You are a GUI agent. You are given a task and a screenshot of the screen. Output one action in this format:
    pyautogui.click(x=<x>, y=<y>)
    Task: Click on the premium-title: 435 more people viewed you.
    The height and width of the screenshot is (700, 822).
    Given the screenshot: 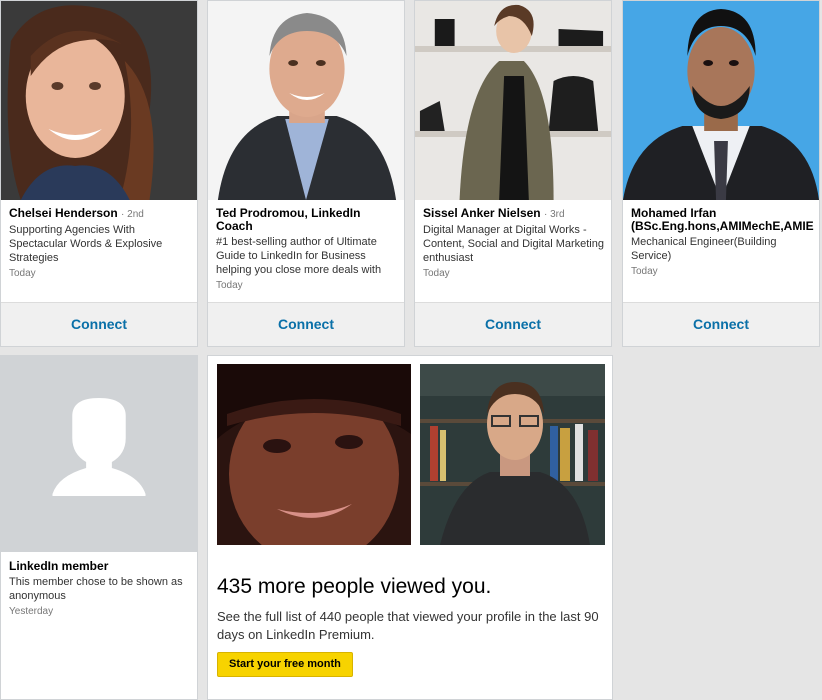 What is the action you would take?
    pyautogui.click(x=354, y=586)
    